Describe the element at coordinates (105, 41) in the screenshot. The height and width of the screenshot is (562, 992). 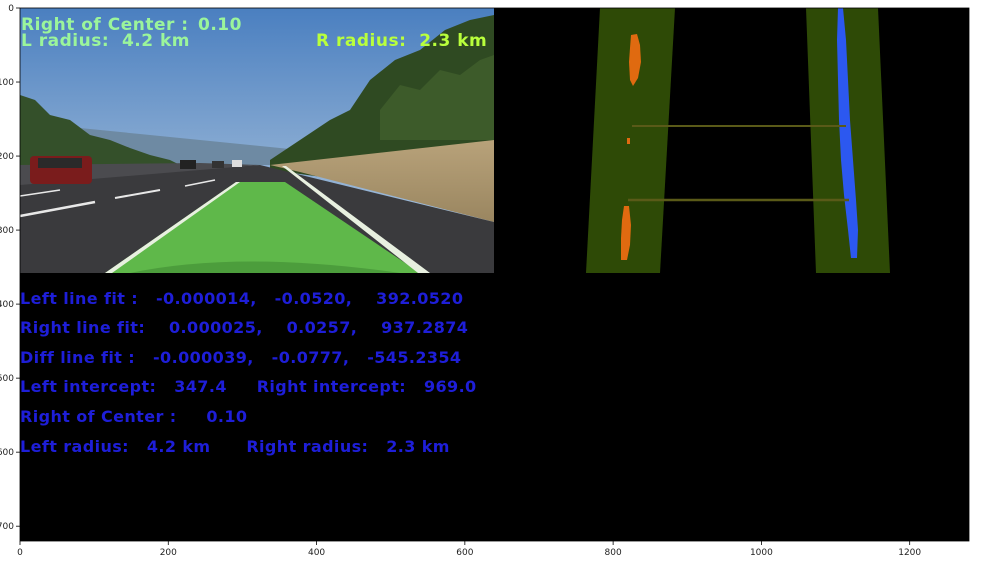
I see `overlay-left-radius: L radius: 4.2 km` at that location.